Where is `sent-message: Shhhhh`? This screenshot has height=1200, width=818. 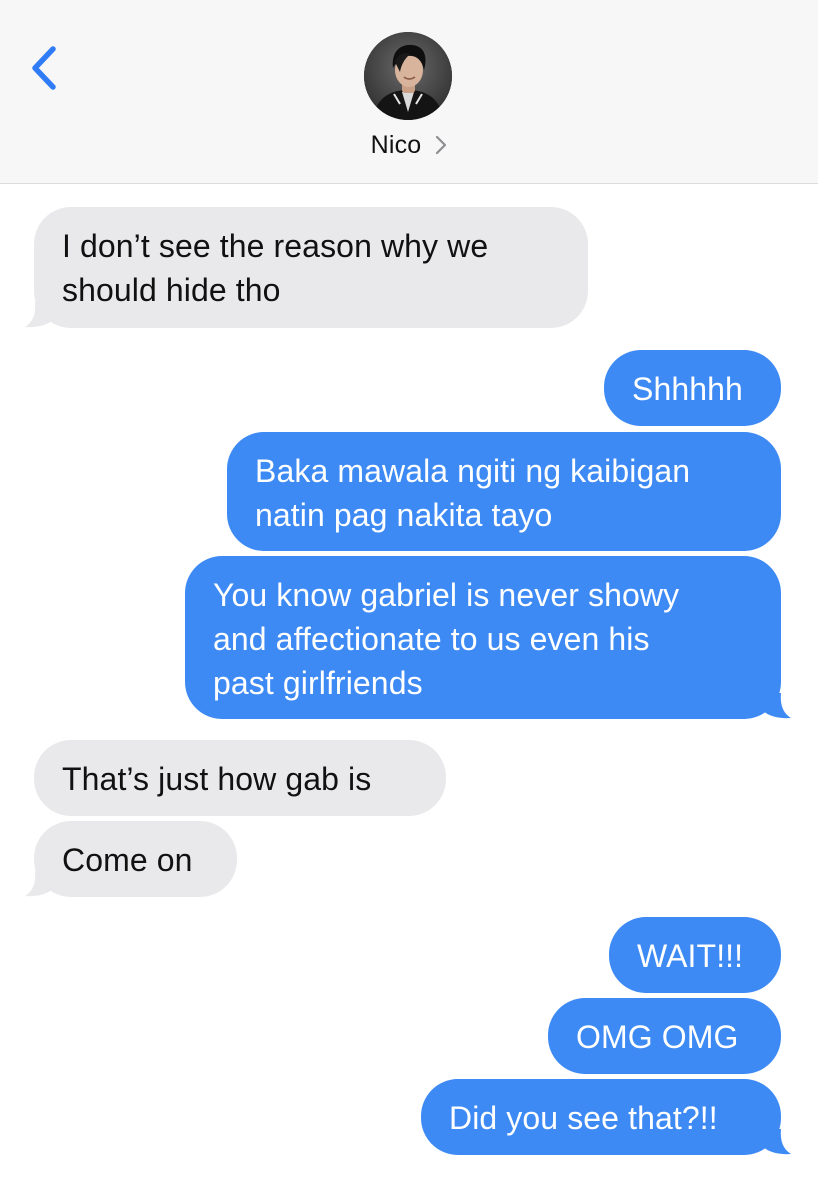 sent-message: Shhhhh is located at coordinates (692, 388).